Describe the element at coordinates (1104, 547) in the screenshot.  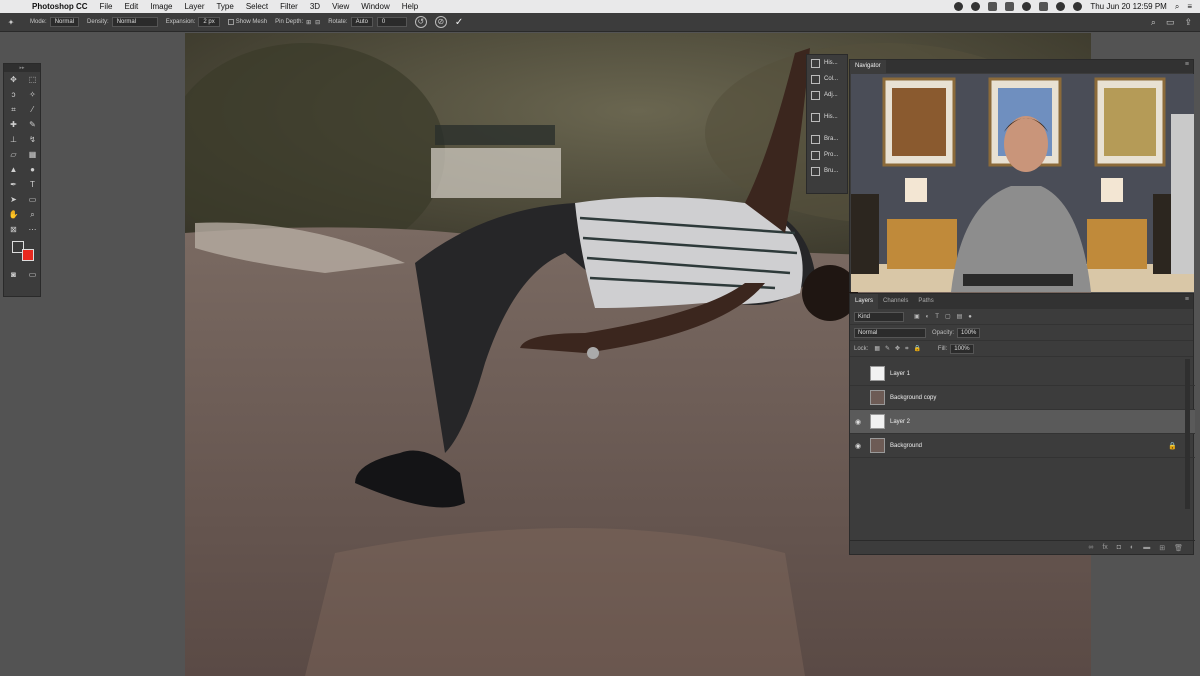
I see `layer-style-icon: fx` at that location.